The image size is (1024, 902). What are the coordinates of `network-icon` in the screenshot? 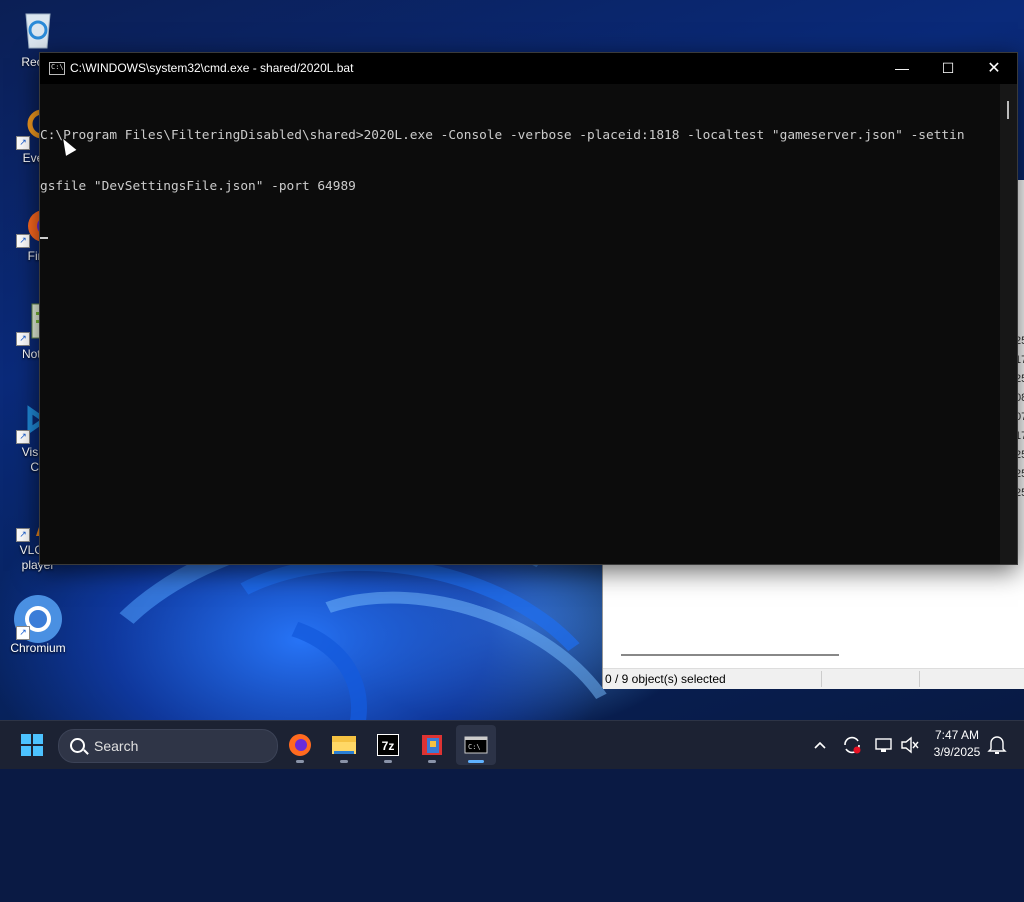 It's located at (883, 745).